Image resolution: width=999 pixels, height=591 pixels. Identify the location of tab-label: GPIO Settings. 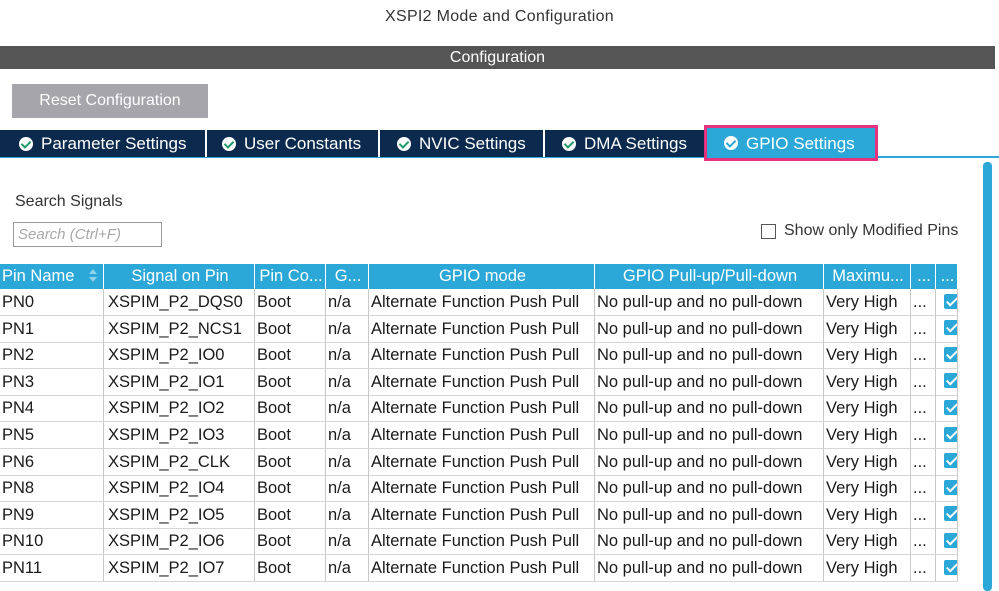
(800, 143).